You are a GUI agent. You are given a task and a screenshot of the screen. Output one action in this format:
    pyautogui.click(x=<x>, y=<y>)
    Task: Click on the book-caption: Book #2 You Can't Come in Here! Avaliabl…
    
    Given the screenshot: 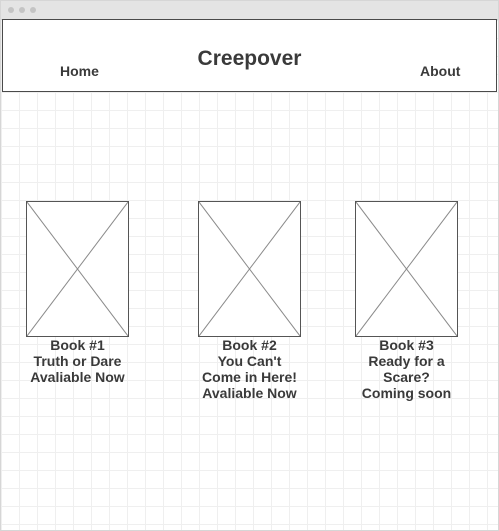 What is the action you would take?
    pyautogui.click(x=249, y=369)
    